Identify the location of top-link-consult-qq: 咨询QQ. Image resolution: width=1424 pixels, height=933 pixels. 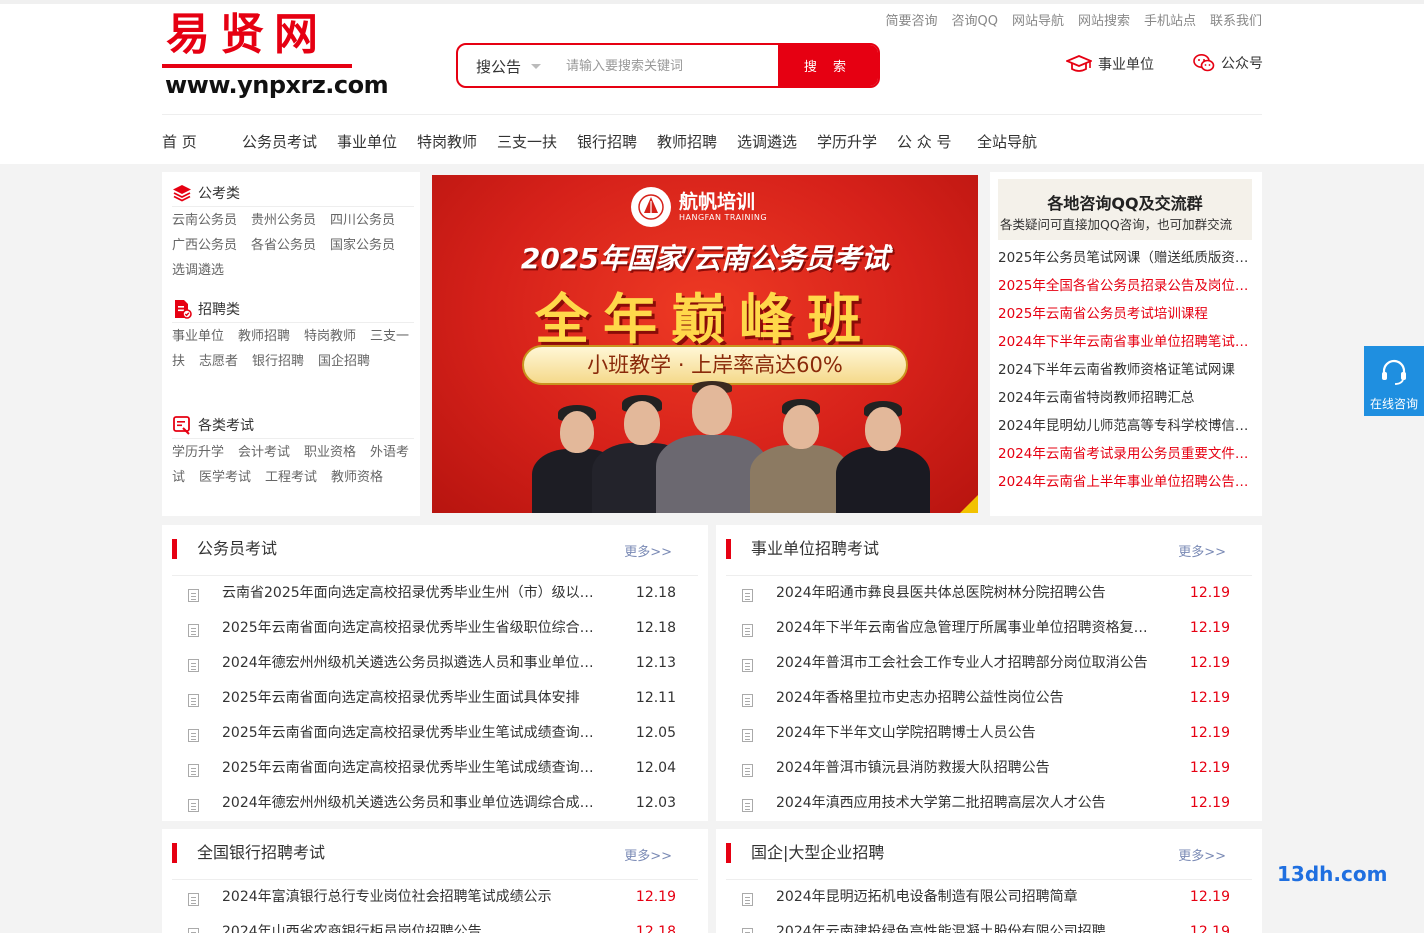
(974, 19).